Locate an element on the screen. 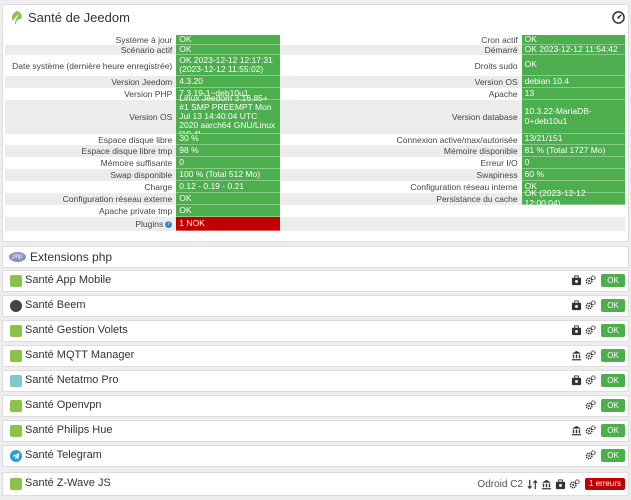 Image resolution: width=631 pixels, height=500 pixels. health-label: Connexion active/max/autorisée is located at coordinates (457, 139).